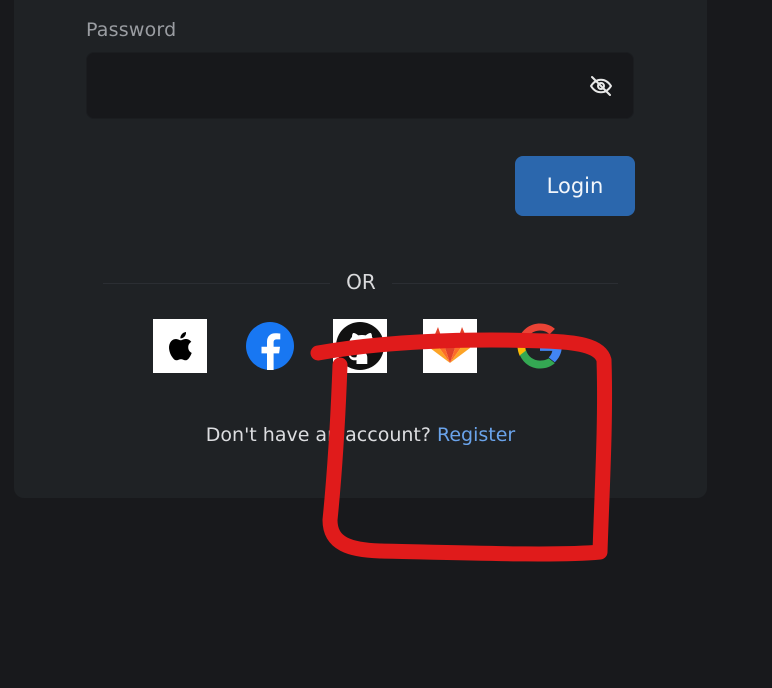  I want to click on register-link: Register, so click(476, 435).